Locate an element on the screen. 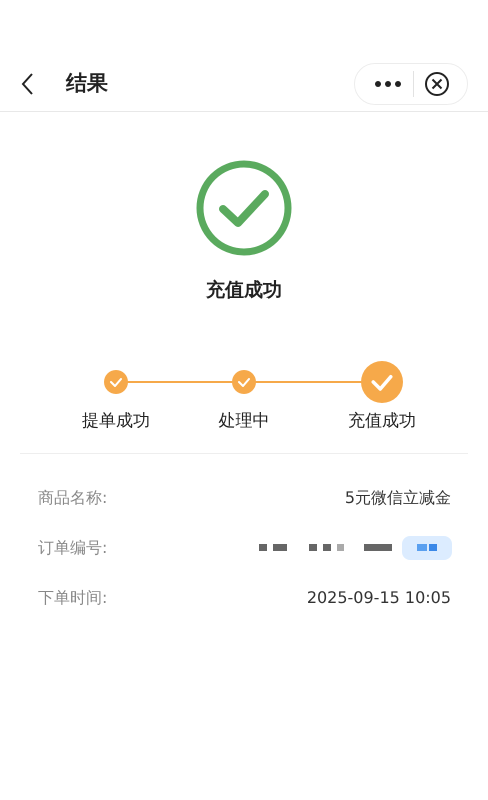  success-check-icon is located at coordinates (244, 208).